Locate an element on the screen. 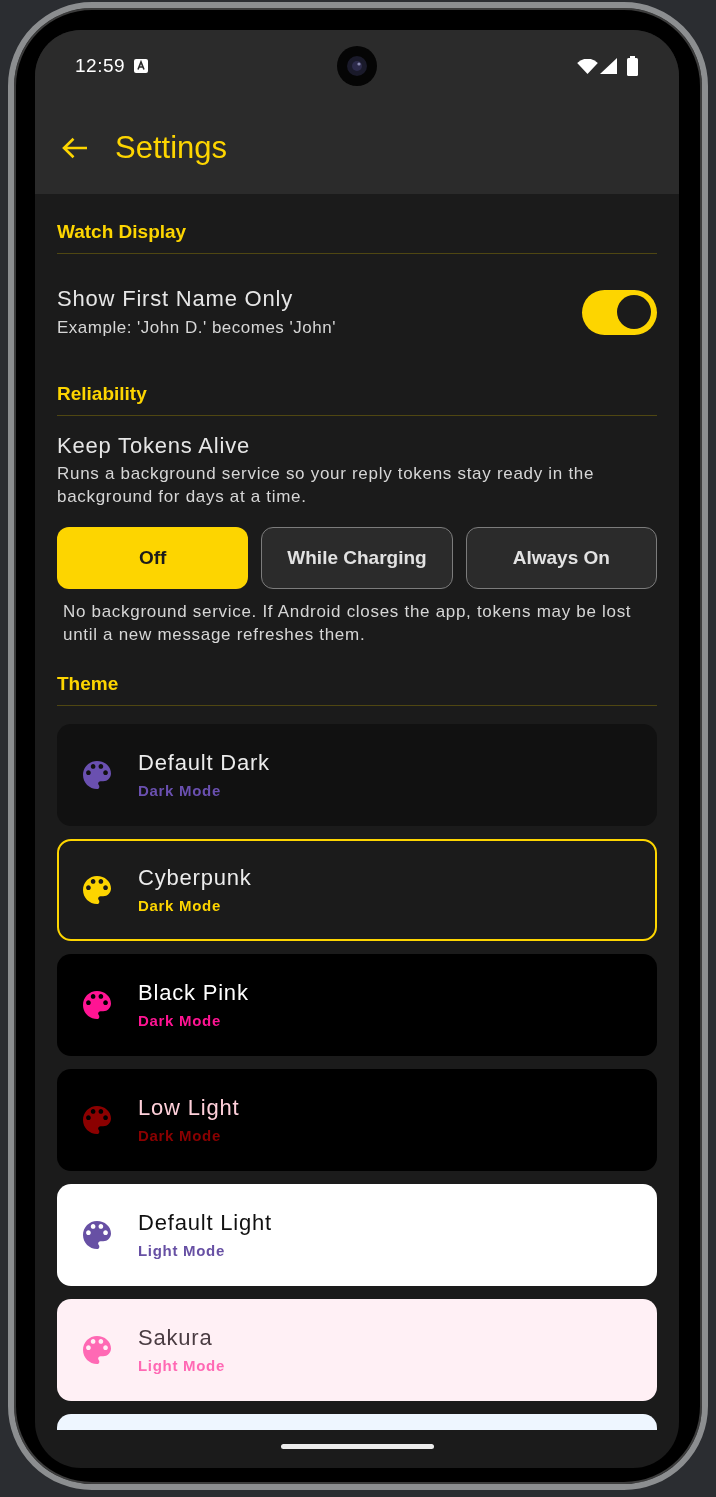 Image resolution: width=716 pixels, height=1497 pixels. battery-icon is located at coordinates (632, 66).